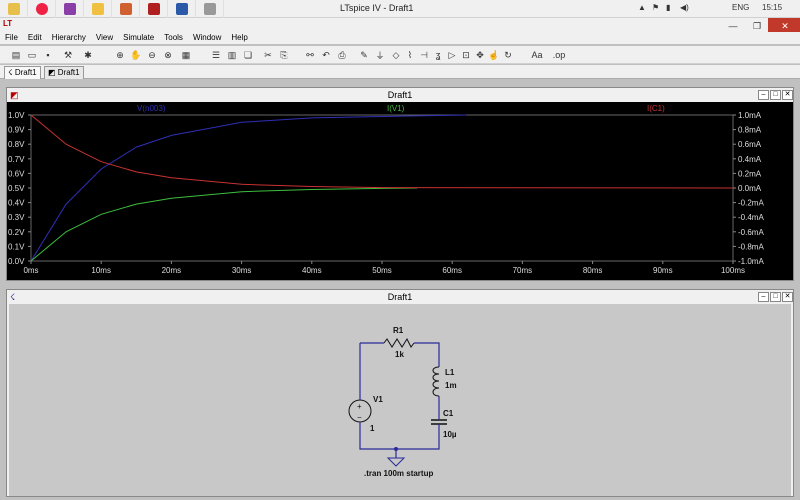 This screenshot has width=800, height=500. I want to click on pan-icon: ✋, so click(136, 55).